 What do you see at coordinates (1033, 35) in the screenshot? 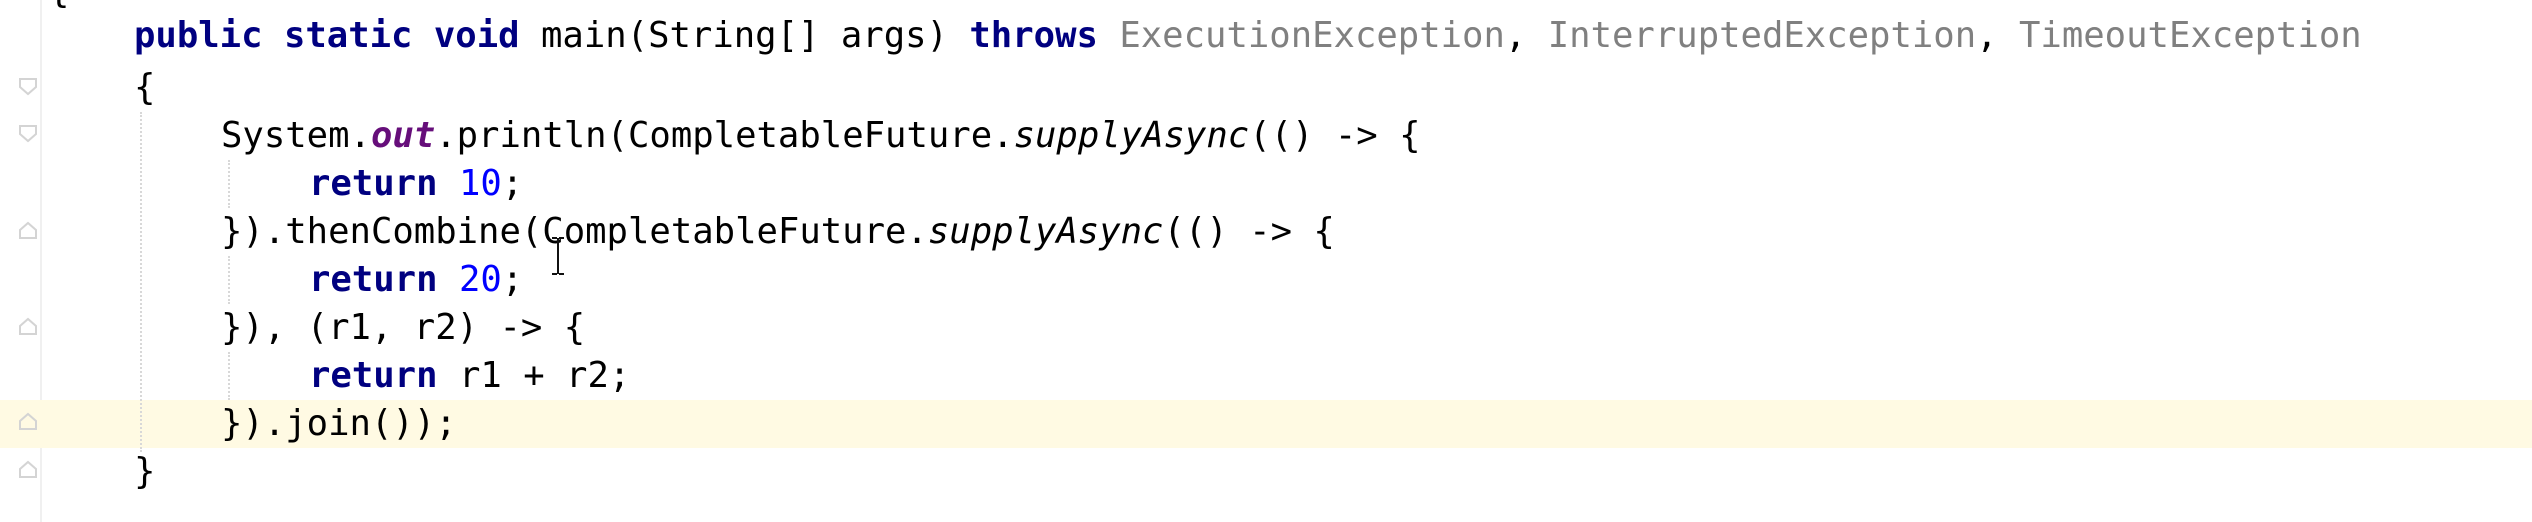
I see `code-token-1-3: throws` at bounding box center [1033, 35].